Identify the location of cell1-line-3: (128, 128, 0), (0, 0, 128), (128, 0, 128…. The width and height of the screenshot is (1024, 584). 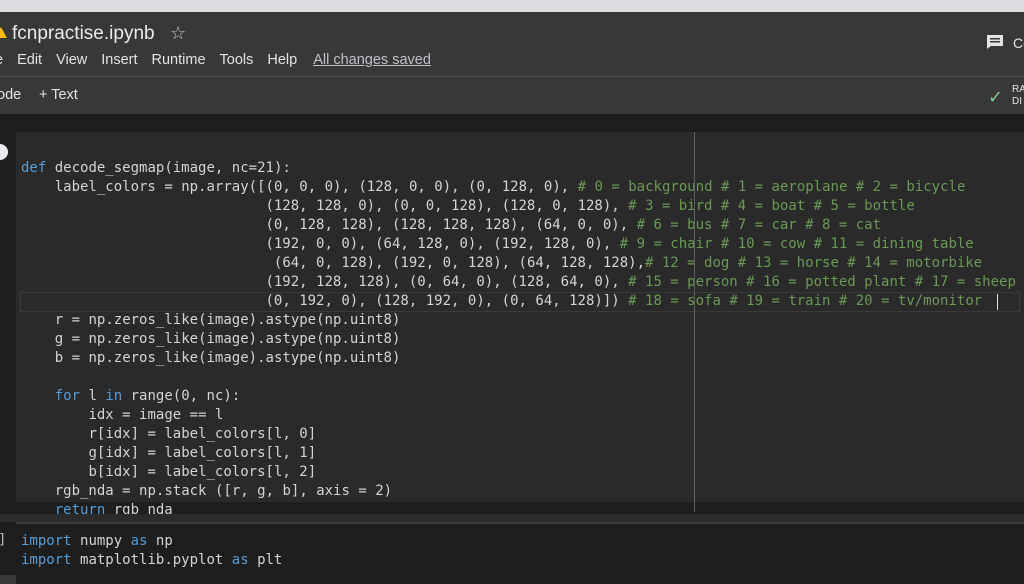
(590, 206).